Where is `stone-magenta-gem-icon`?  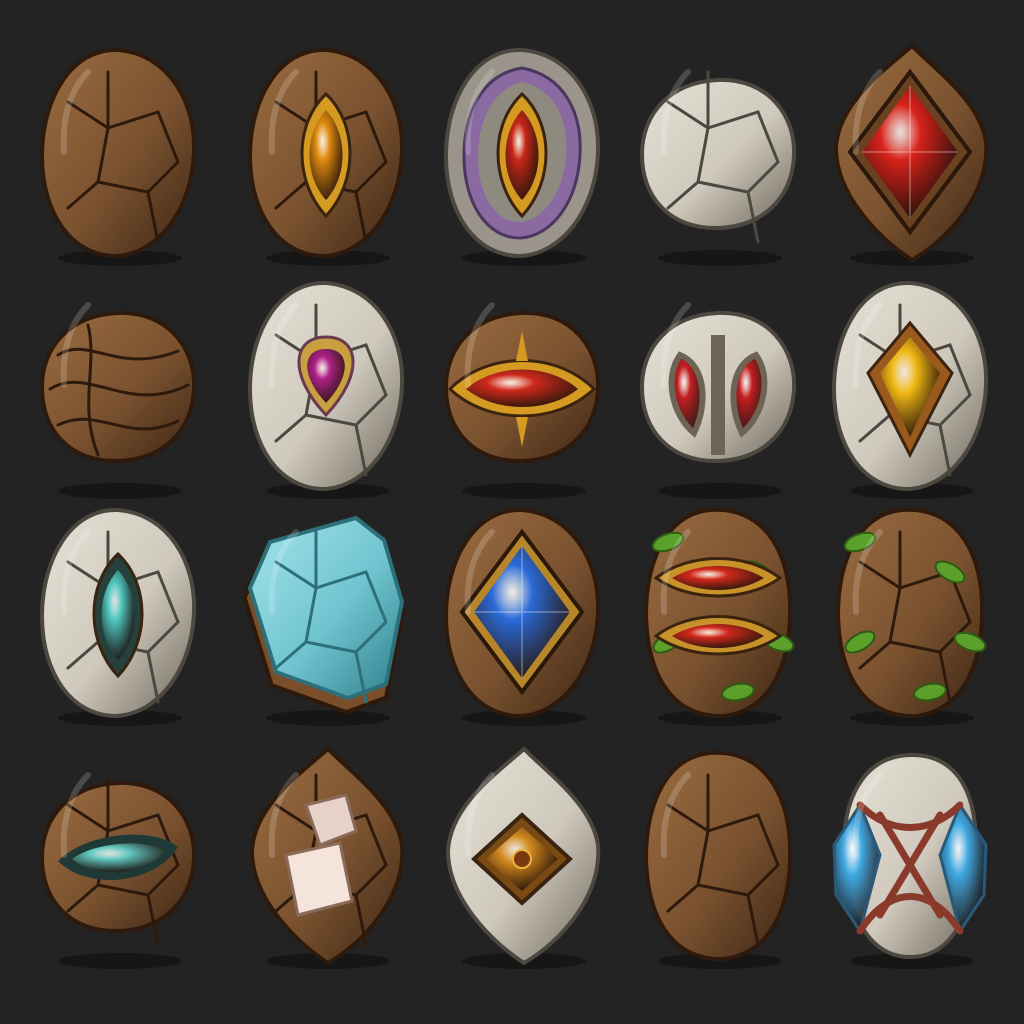 stone-magenta-gem-icon is located at coordinates (326, 385).